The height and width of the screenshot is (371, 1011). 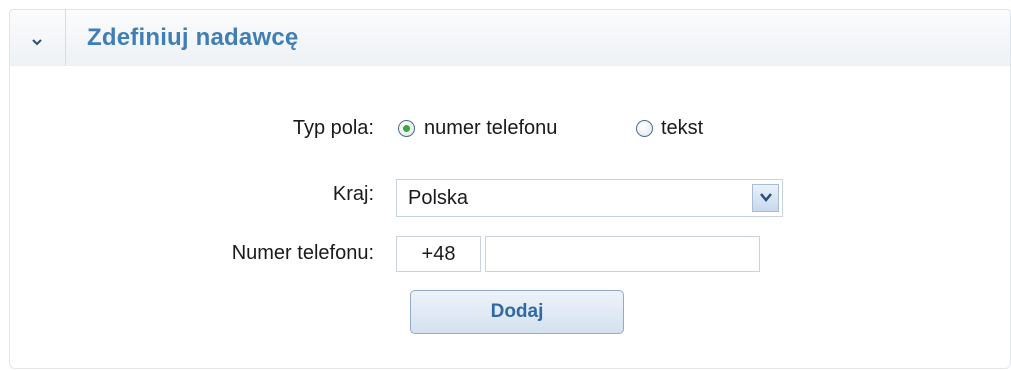 I want to click on radio-phone-number, so click(x=406, y=128).